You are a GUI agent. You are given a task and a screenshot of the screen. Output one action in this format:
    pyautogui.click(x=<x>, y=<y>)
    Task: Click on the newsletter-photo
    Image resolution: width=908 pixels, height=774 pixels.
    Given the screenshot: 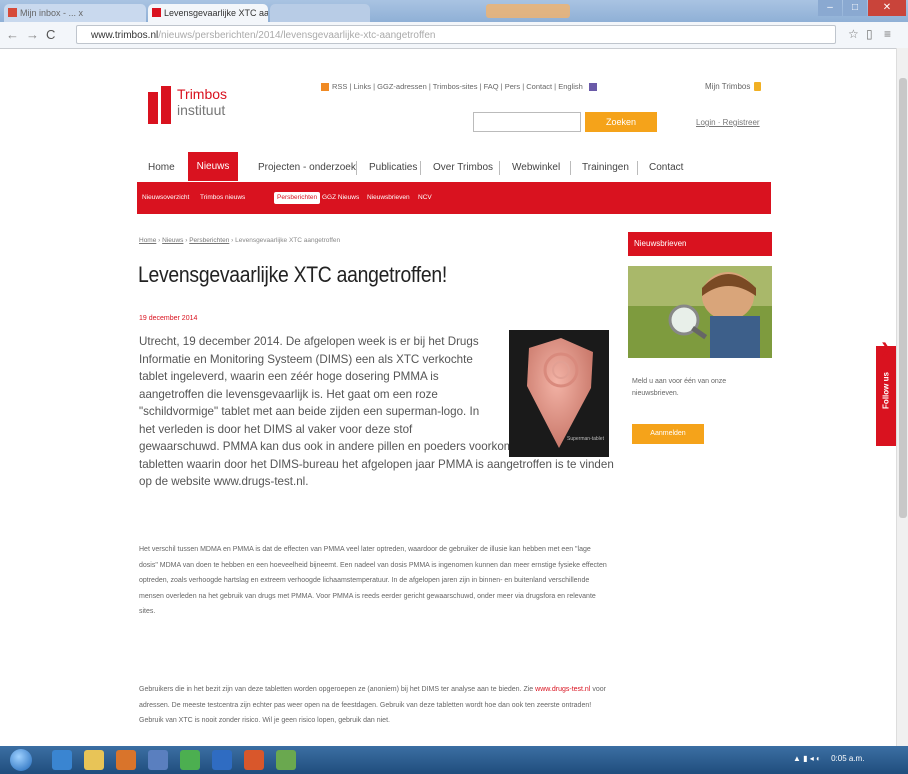 What is the action you would take?
    pyautogui.click(x=700, y=312)
    